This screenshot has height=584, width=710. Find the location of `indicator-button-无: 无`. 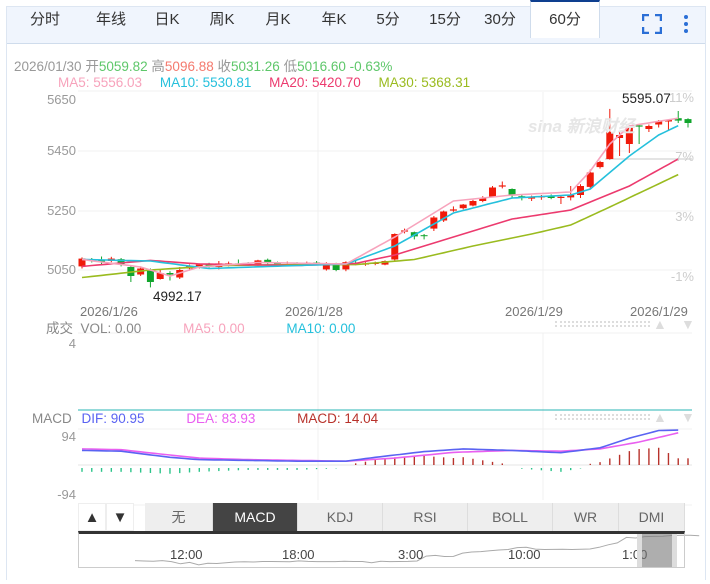

indicator-button-无: 无 is located at coordinates (179, 517).